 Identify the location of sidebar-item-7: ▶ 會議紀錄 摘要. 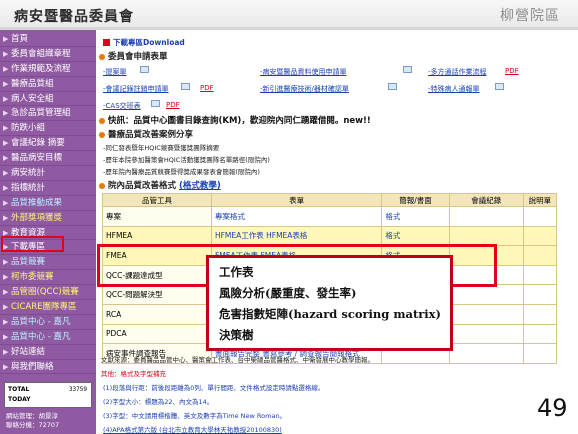
(48, 144).